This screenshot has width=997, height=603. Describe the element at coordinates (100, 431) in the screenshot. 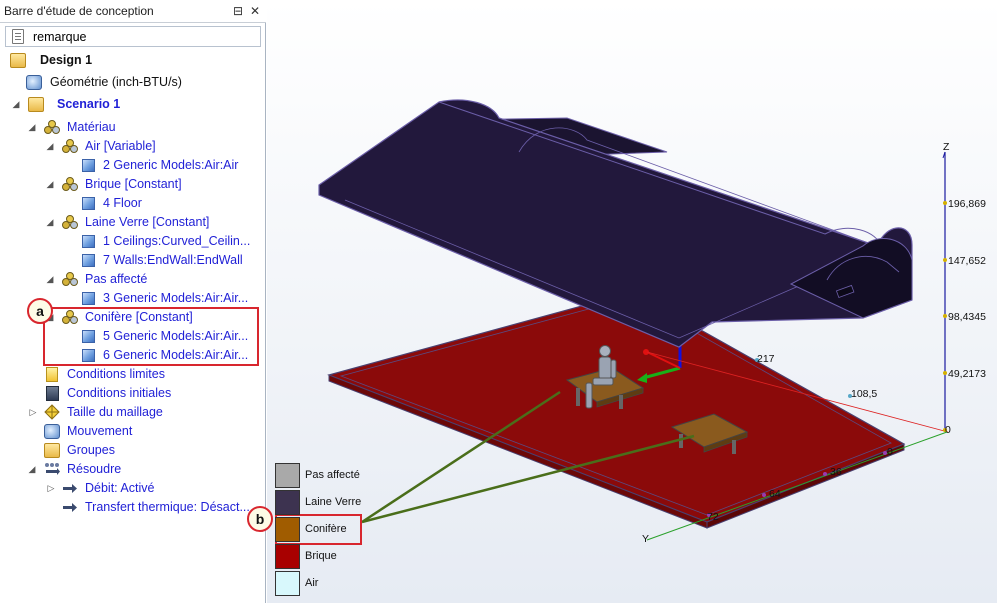

I see `motion-label: Mouvement` at that location.